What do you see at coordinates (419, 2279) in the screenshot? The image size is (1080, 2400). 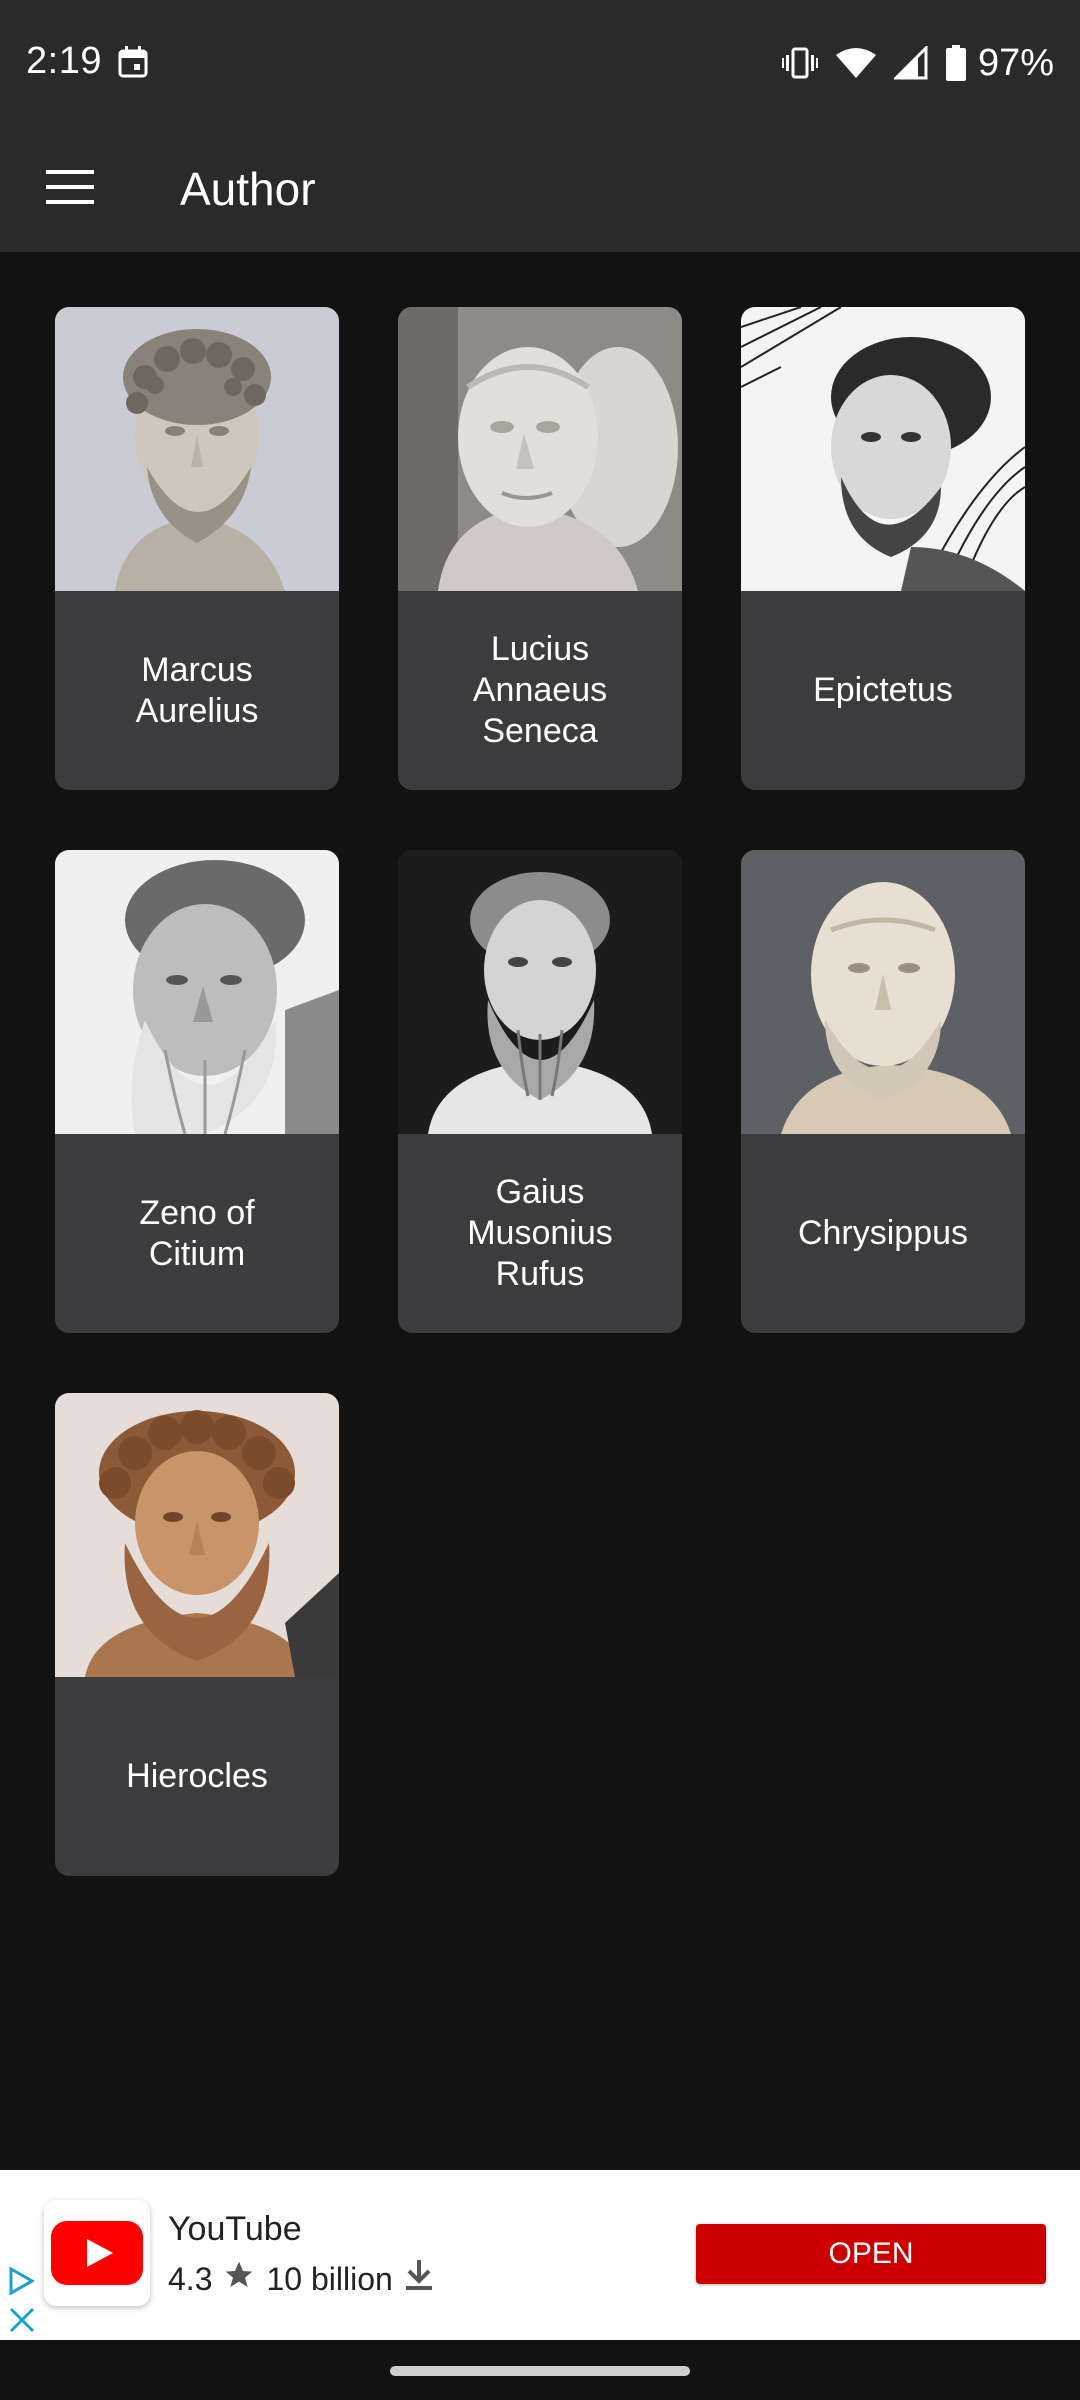 I see `download-icon` at bounding box center [419, 2279].